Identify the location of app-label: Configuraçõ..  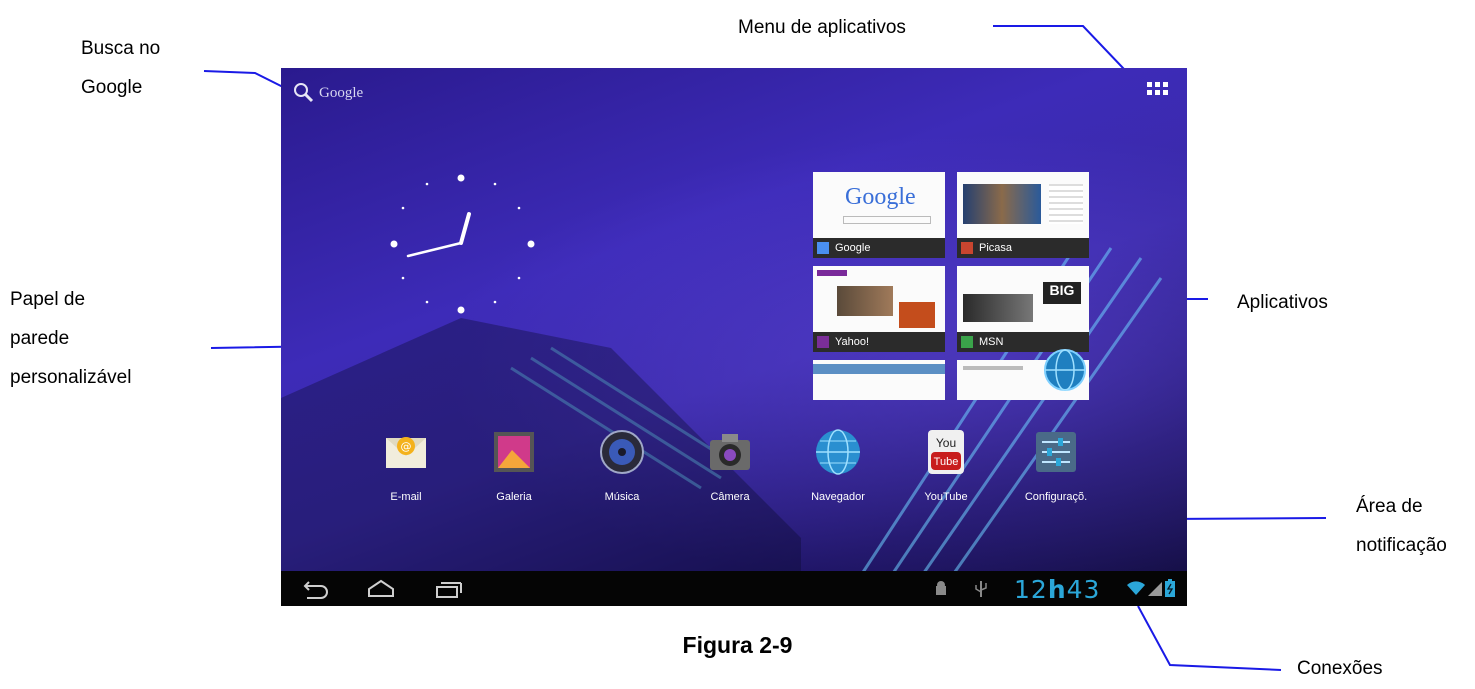
(1056, 497).